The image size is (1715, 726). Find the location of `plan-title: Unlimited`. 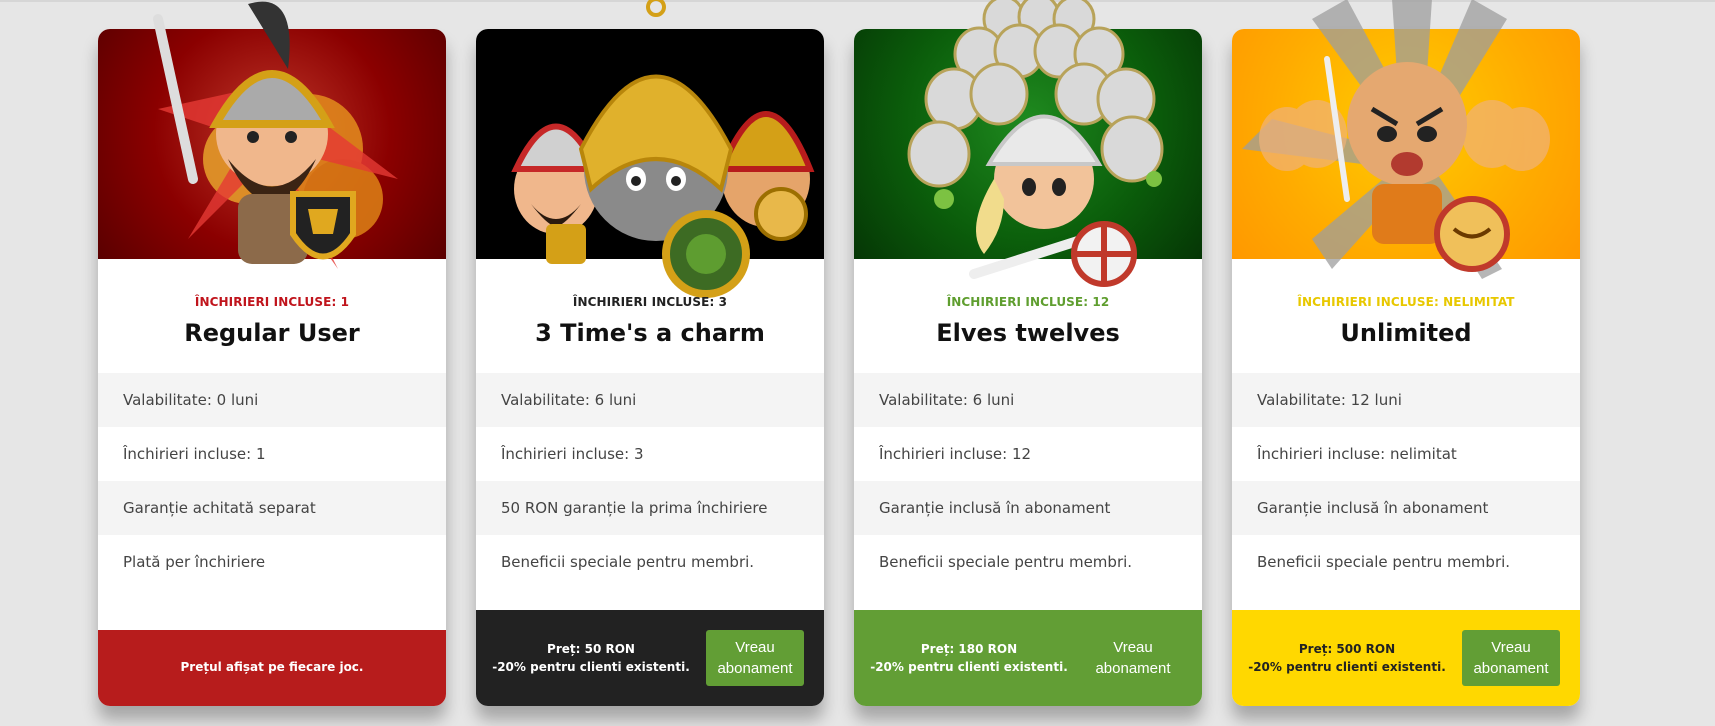

plan-title: Unlimited is located at coordinates (1406, 333).